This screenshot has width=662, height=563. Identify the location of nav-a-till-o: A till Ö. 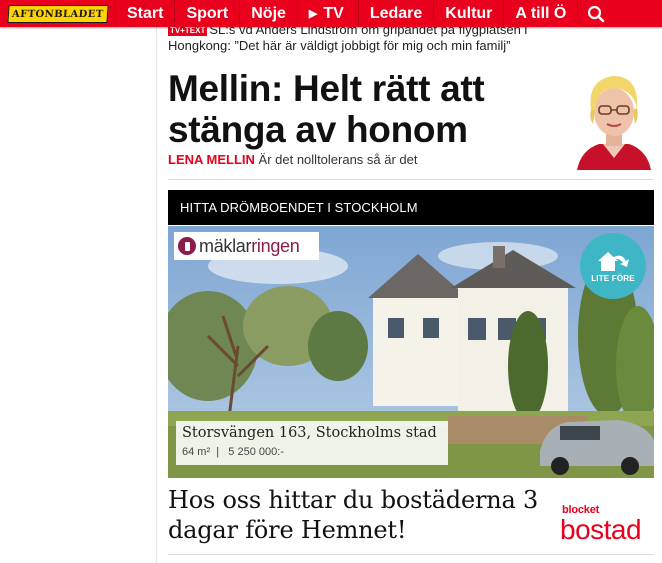
(541, 13).